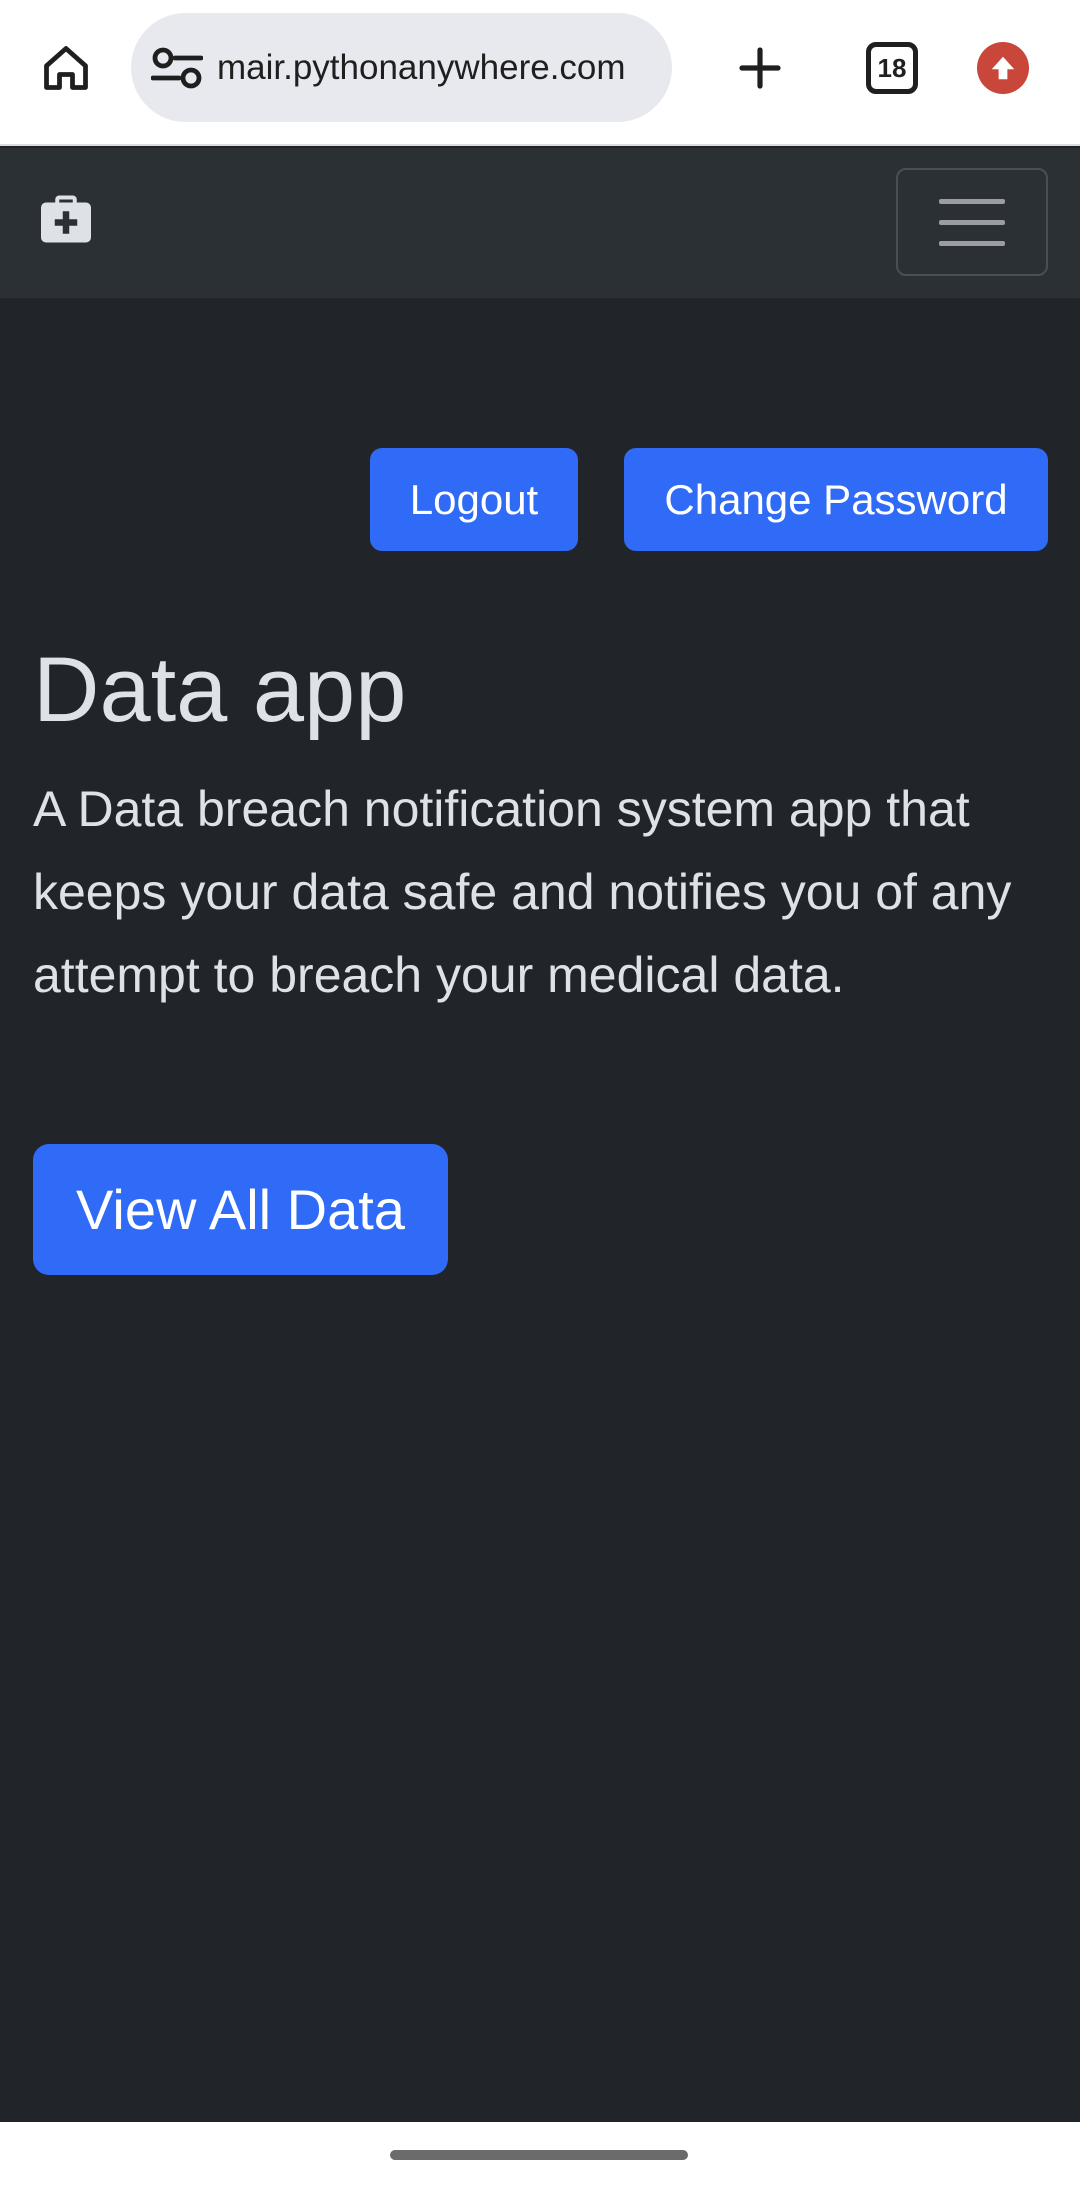 Image resolution: width=1080 pixels, height=2187 pixels. I want to click on change-password-button: Change Password, so click(836, 499).